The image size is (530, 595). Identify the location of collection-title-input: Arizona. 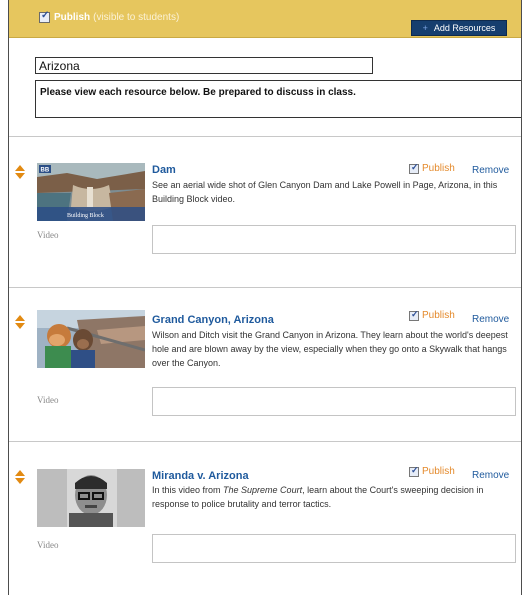
(204, 65).